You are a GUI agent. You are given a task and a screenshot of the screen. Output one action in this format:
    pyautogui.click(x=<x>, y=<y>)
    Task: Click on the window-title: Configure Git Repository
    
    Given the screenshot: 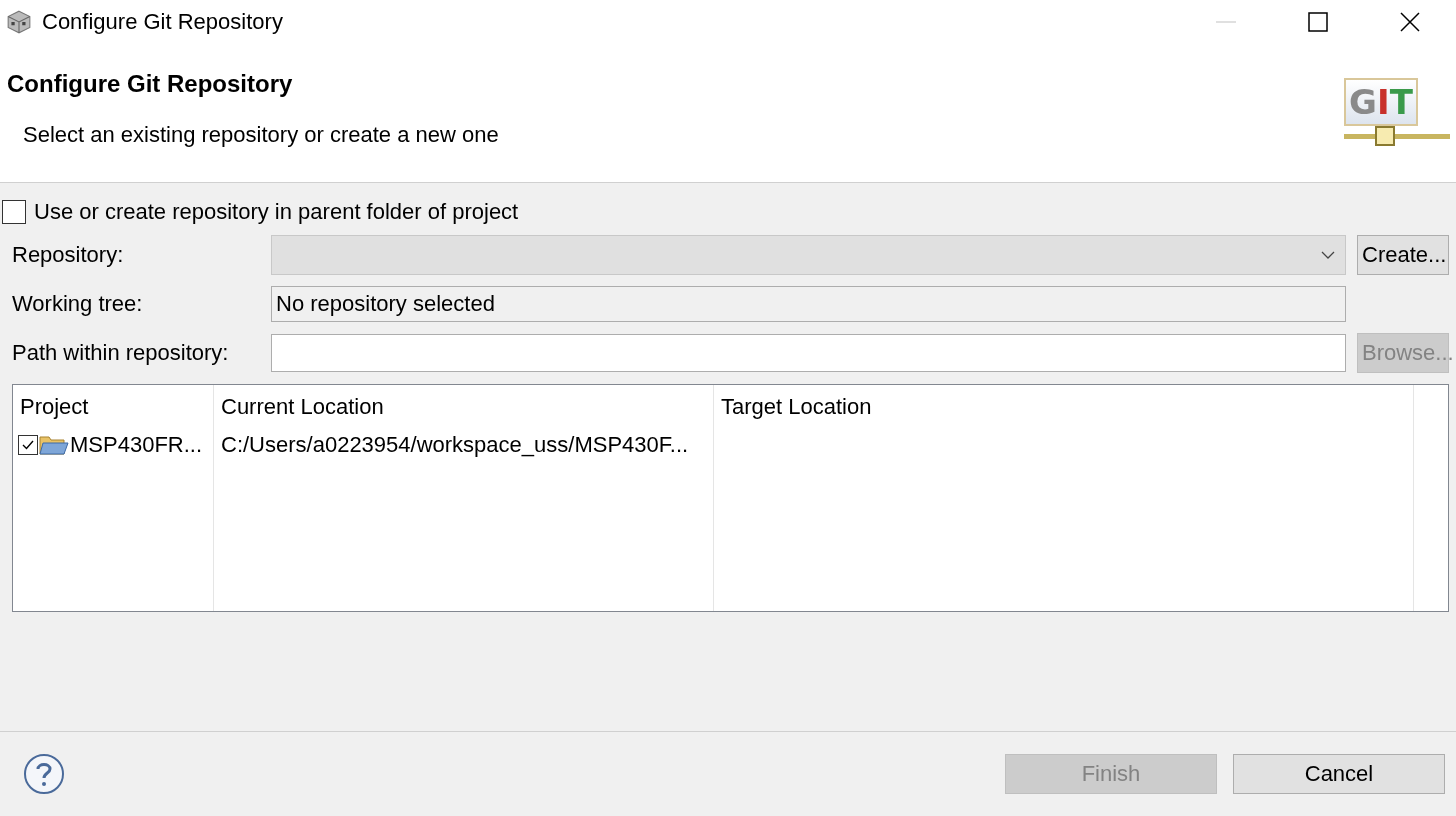 What is the action you would take?
    pyautogui.click(x=162, y=22)
    